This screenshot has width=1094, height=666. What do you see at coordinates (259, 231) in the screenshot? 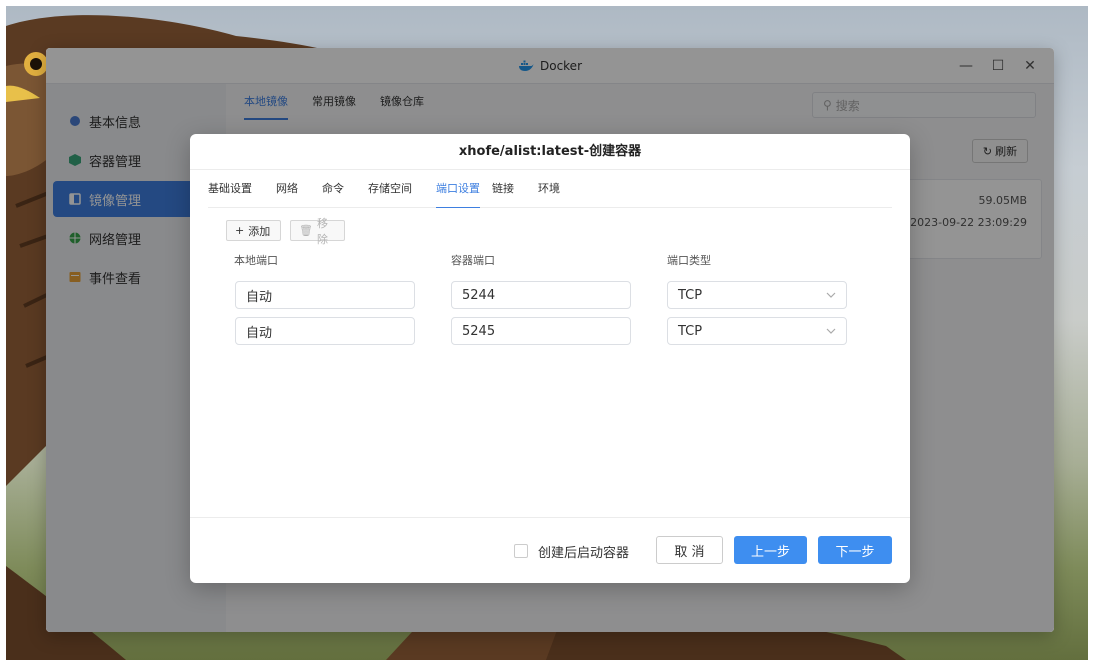
I see `add-label: 添加` at bounding box center [259, 231].